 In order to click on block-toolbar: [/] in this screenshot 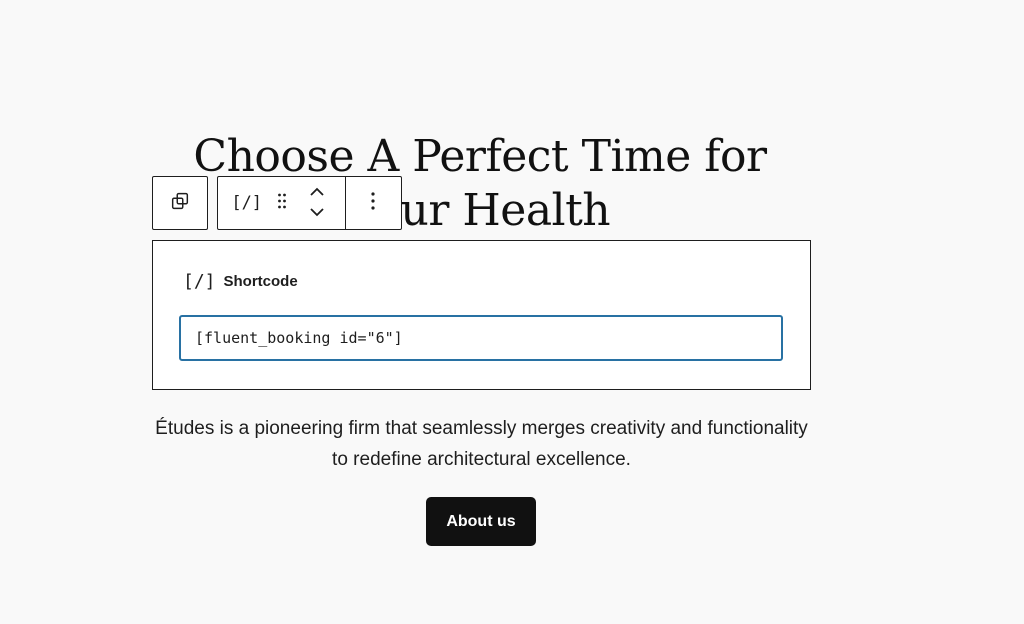, I will do `click(309, 203)`.